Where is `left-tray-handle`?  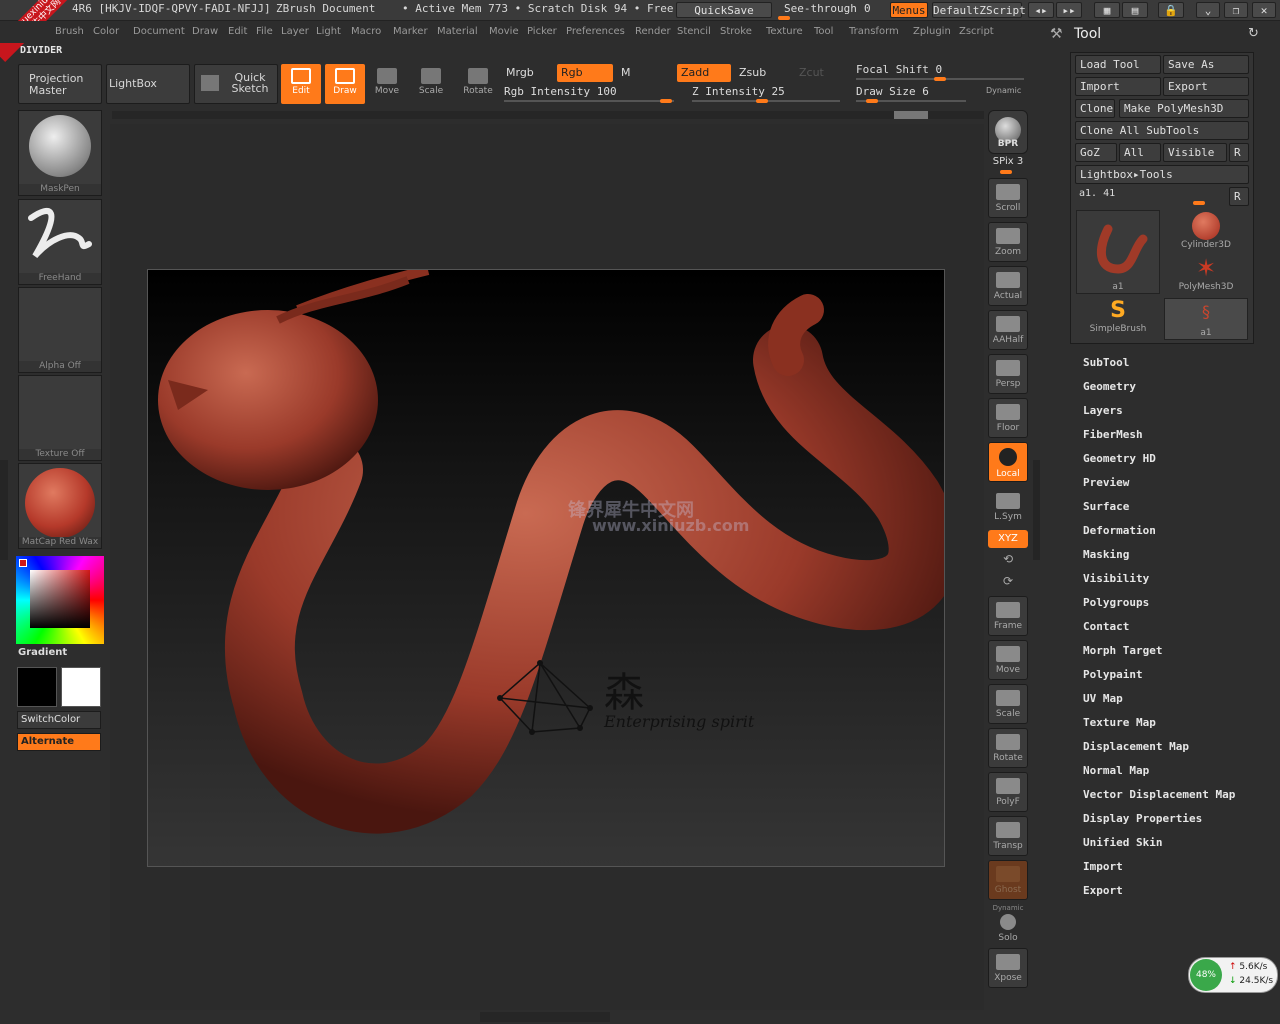 left-tray-handle is located at coordinates (4, 510).